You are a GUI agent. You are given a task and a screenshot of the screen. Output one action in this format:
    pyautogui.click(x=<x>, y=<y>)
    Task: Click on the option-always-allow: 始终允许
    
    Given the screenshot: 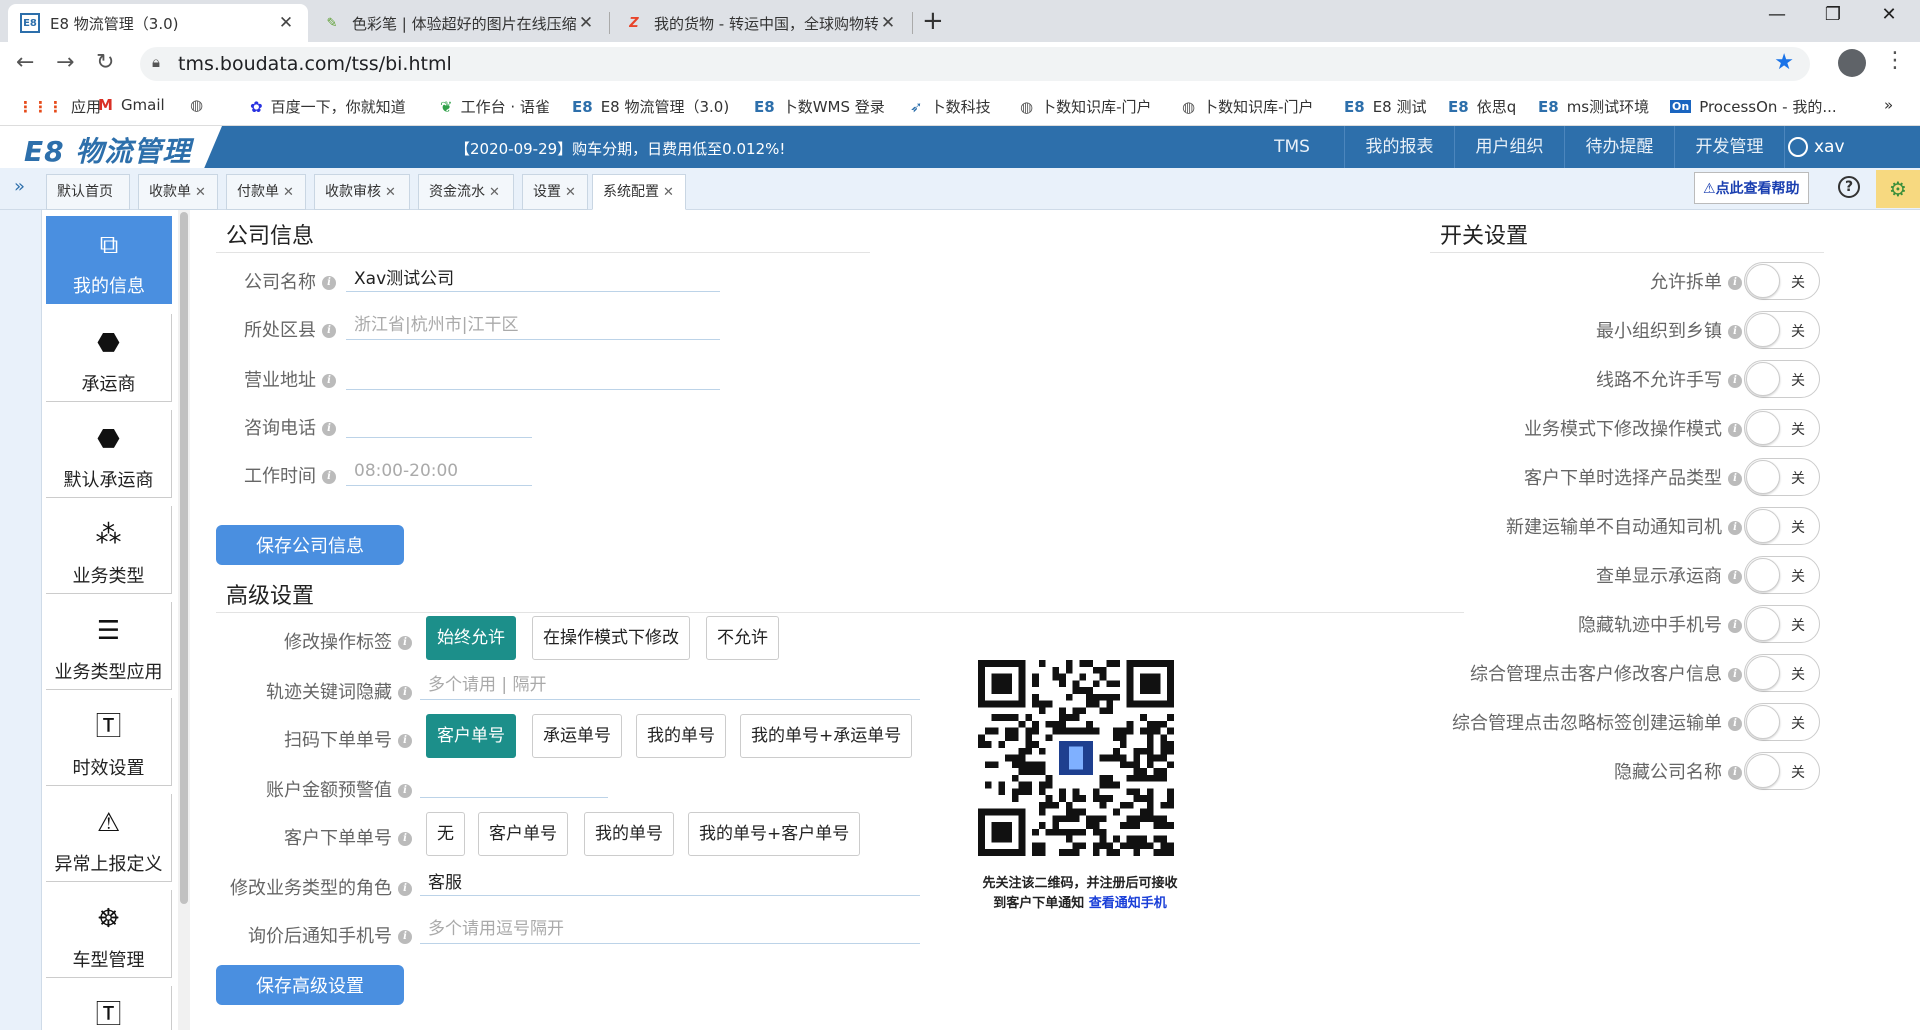 What is the action you would take?
    pyautogui.click(x=471, y=638)
    